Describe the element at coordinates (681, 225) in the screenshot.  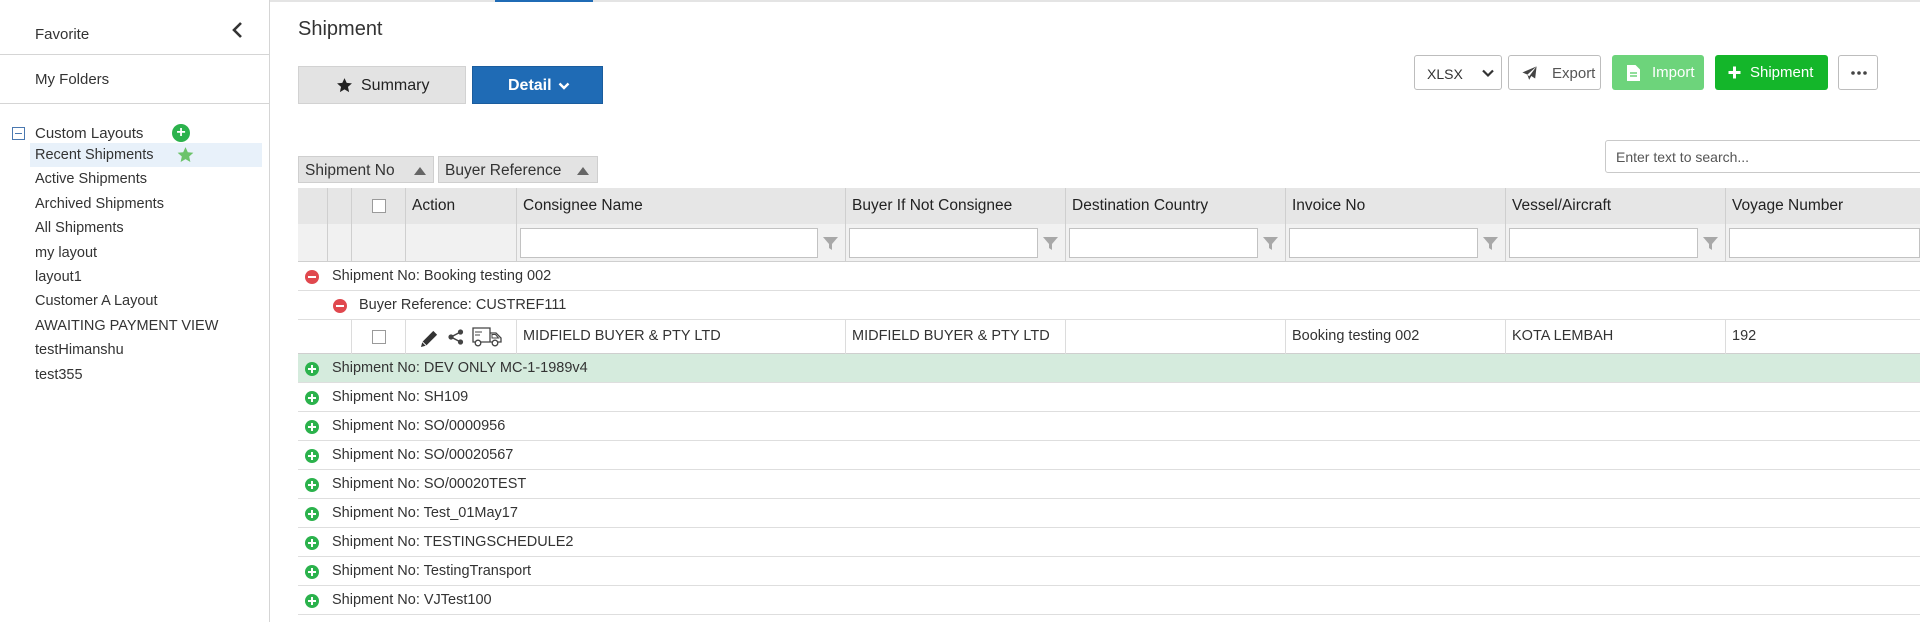
I see `column-header-consignee-name: Consignee Name` at that location.